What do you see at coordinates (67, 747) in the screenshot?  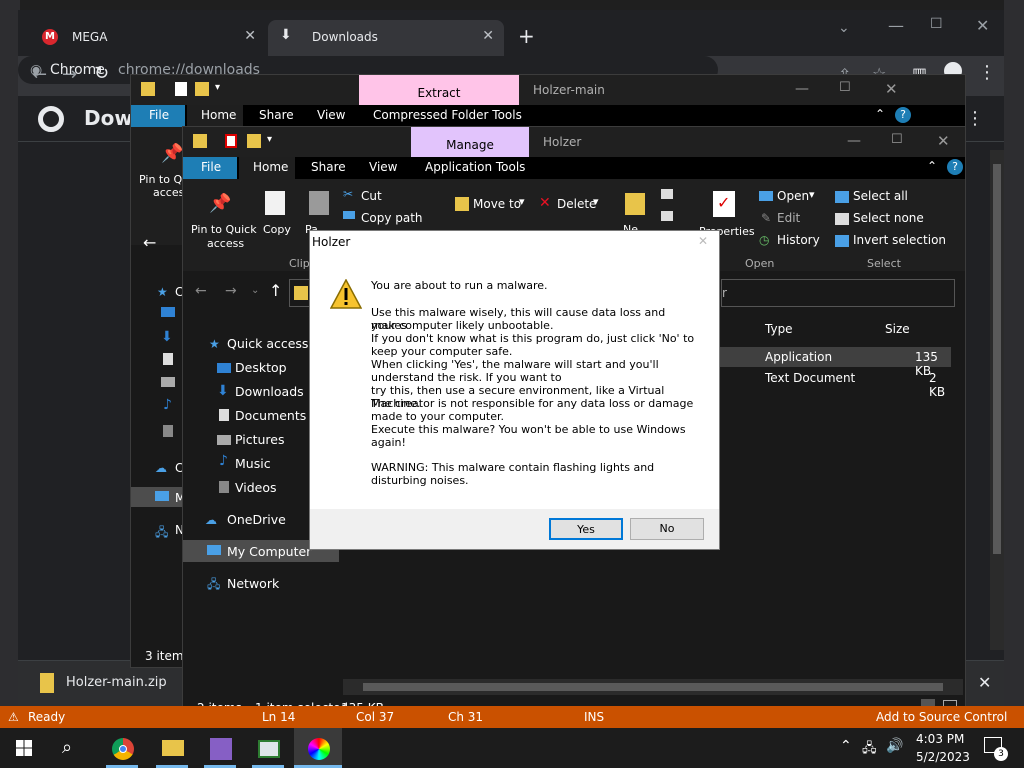 I see `search-icon: ⌕` at bounding box center [67, 747].